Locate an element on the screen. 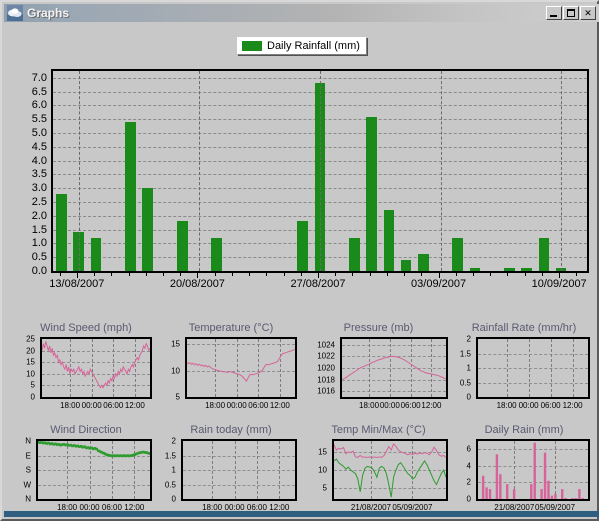 The height and width of the screenshot is (521, 599). main-chart-y-tick-label: 0.5 is located at coordinates (39, 257).